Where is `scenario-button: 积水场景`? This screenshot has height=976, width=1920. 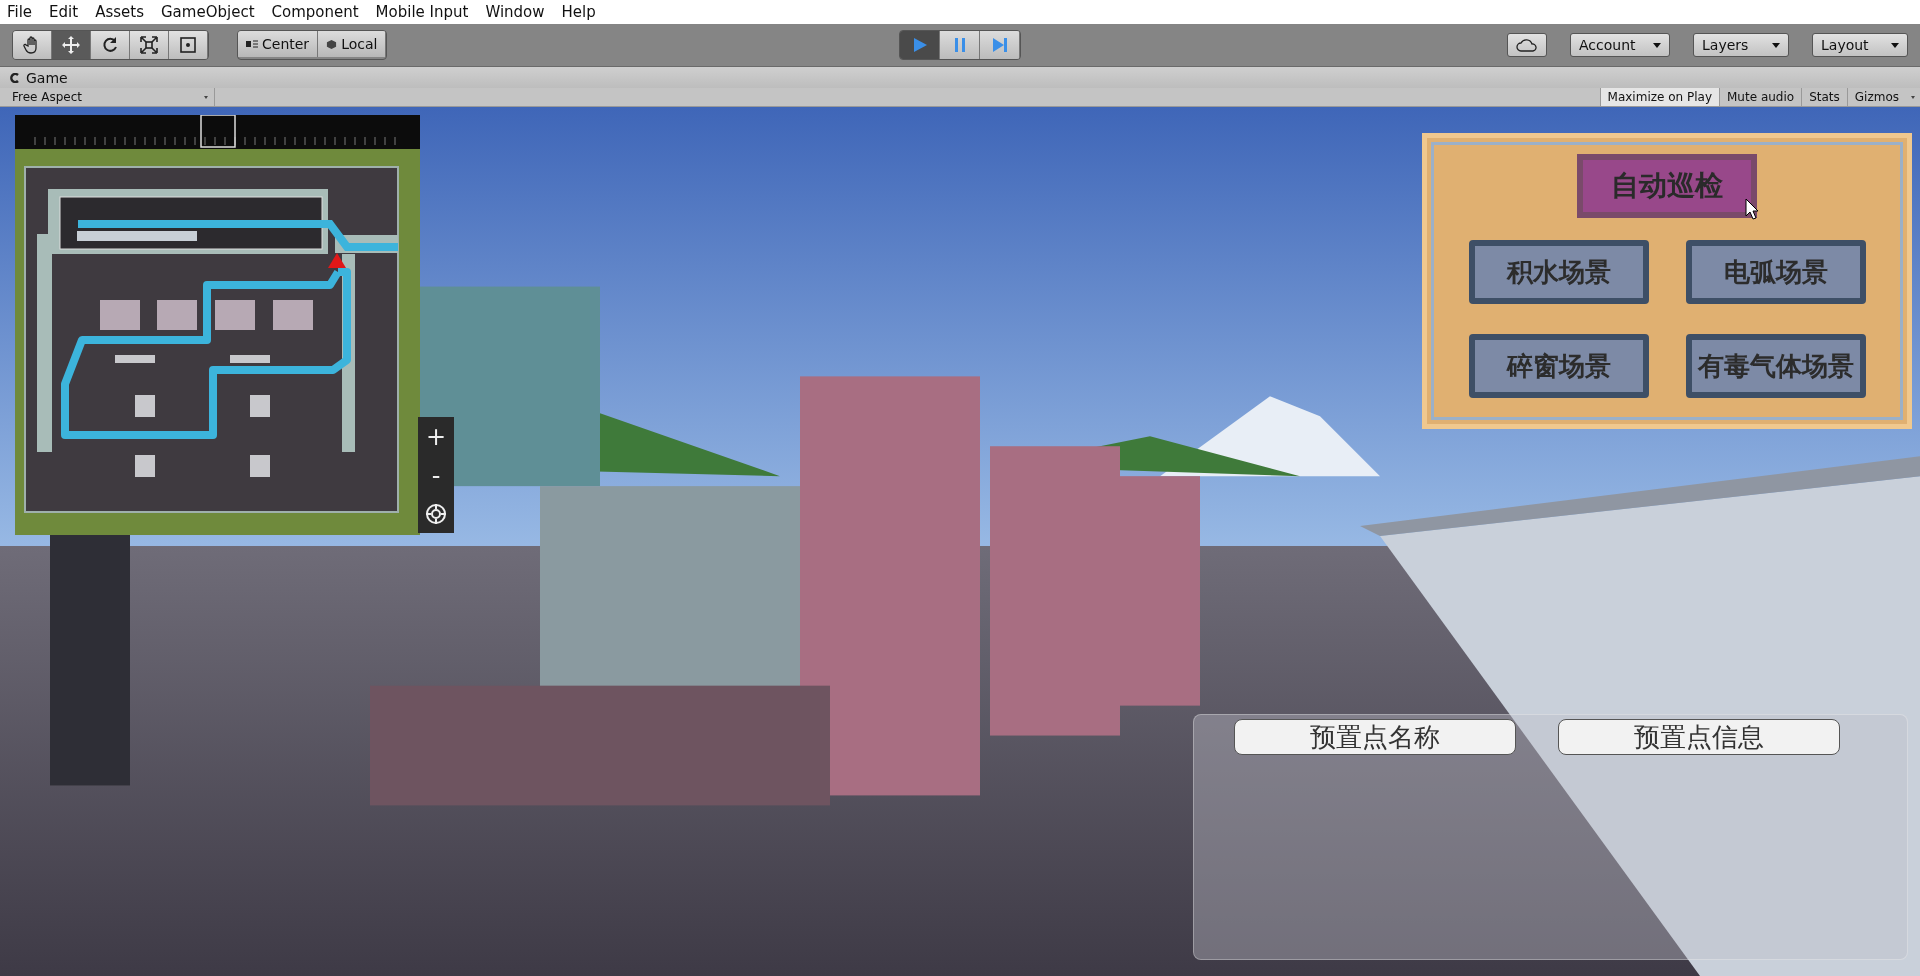 scenario-button: 积水场景 is located at coordinates (1558, 272).